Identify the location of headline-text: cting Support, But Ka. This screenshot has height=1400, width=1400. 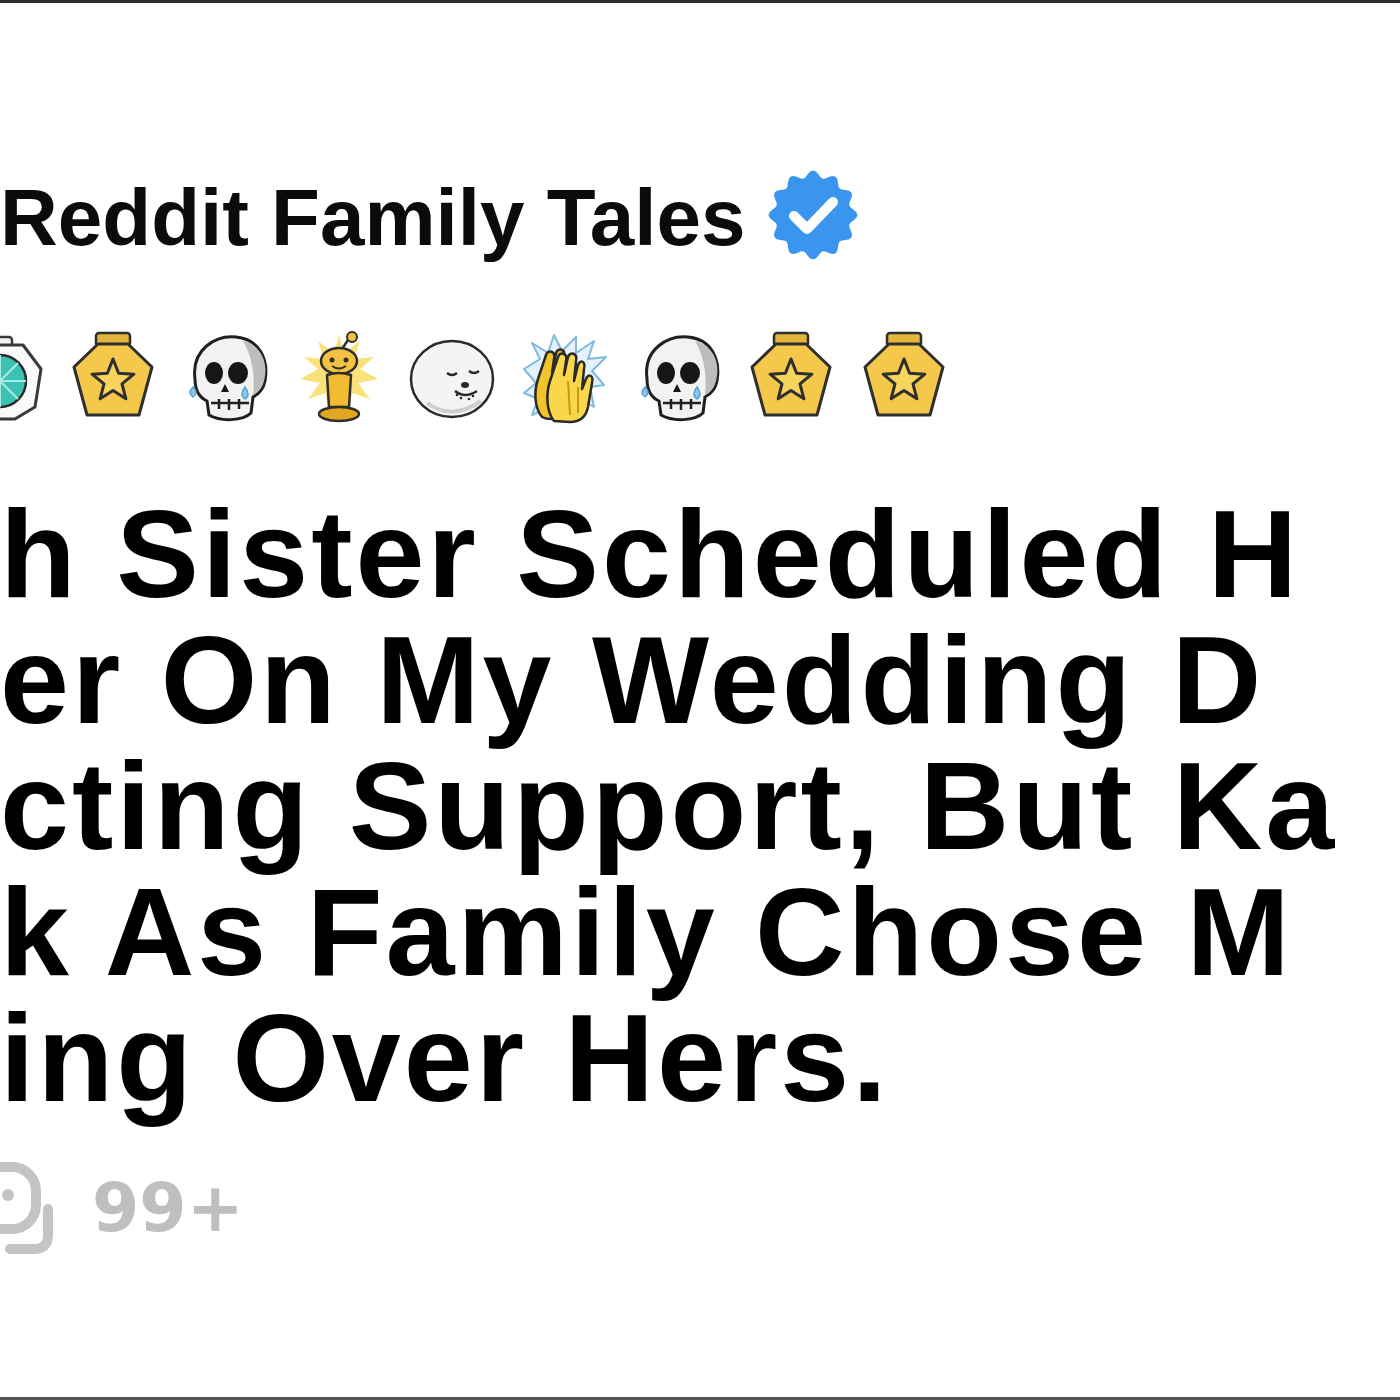
(669, 814).